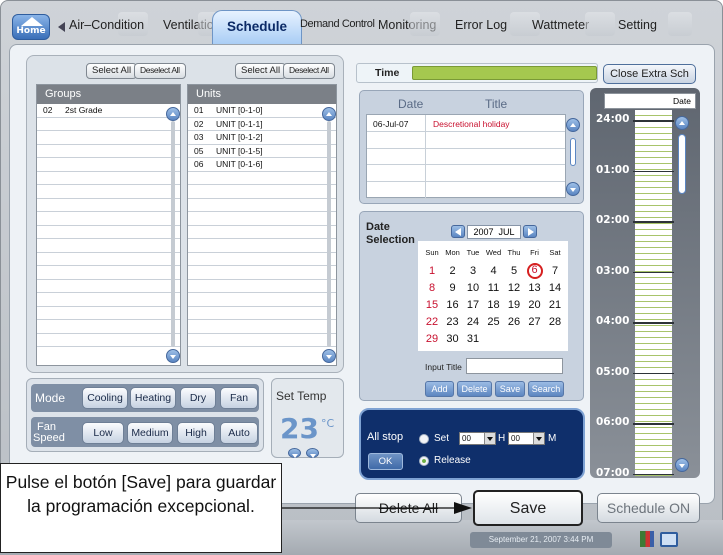 This screenshot has height=555, width=723. Describe the element at coordinates (239, 433) in the screenshot. I see `speed-auto-button: Auto` at that location.